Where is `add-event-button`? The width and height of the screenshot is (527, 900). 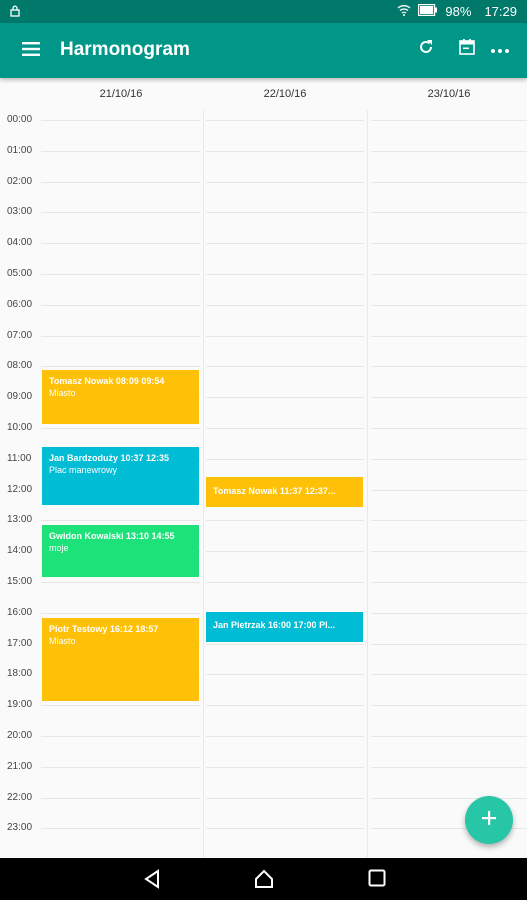 add-event-button is located at coordinates (489, 820).